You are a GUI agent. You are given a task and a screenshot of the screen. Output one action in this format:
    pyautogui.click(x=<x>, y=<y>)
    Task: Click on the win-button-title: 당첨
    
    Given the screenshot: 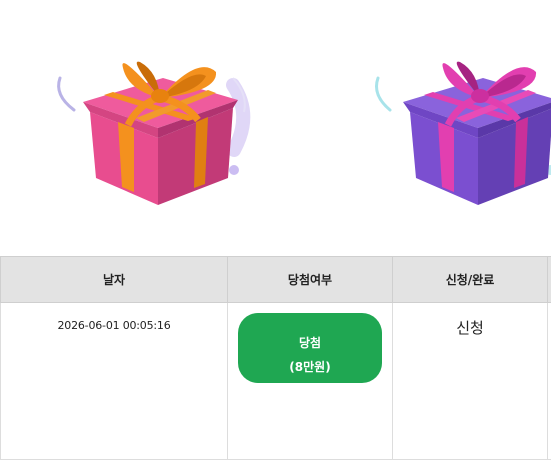 What is the action you would take?
    pyautogui.click(x=310, y=343)
    